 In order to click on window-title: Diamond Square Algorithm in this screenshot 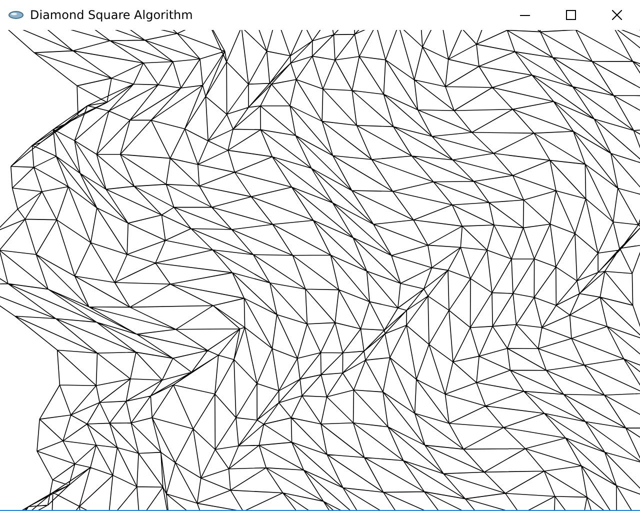, I will do `click(111, 15)`.